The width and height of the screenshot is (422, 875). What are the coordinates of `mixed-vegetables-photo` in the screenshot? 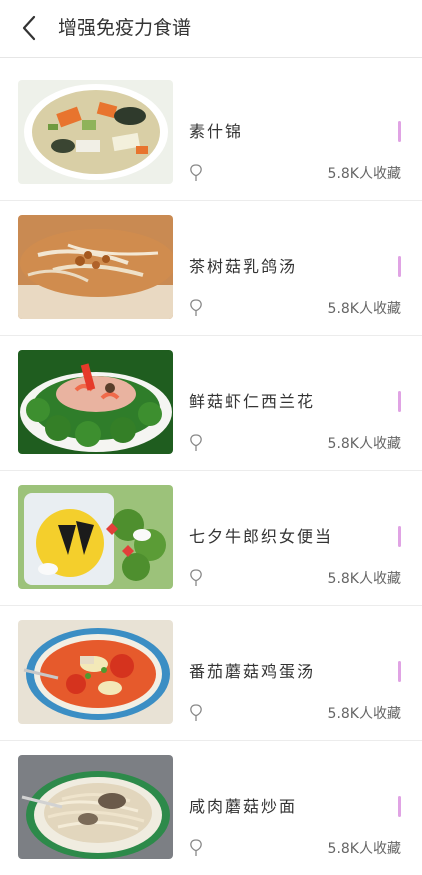 It's located at (95, 132).